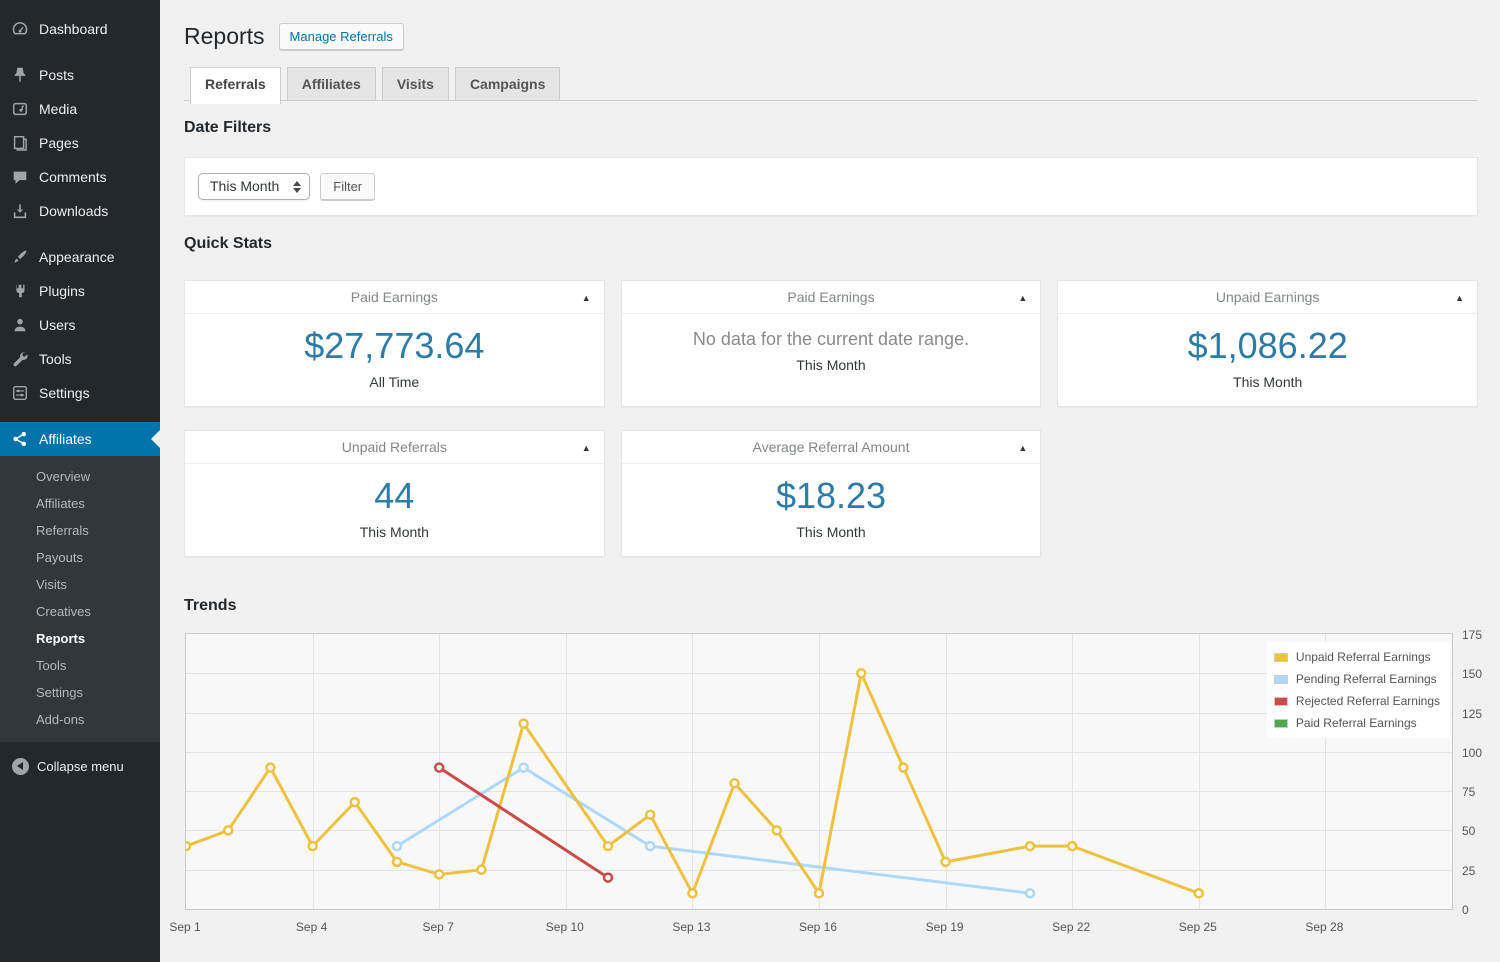  Describe the element at coordinates (944, 927) in the screenshot. I see `x-tick-label: Sep 19` at that location.